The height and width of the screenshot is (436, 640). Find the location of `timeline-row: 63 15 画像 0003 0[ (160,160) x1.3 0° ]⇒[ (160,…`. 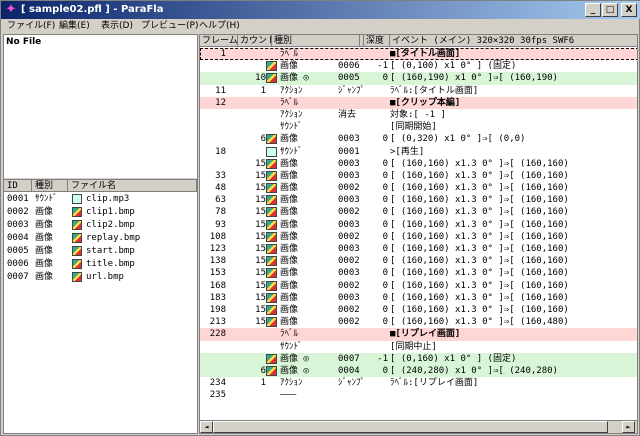

timeline-row: 63 15 画像 0003 0[ (160,160) x1.3 0° ]⇒[ (160,… is located at coordinates (418, 200).